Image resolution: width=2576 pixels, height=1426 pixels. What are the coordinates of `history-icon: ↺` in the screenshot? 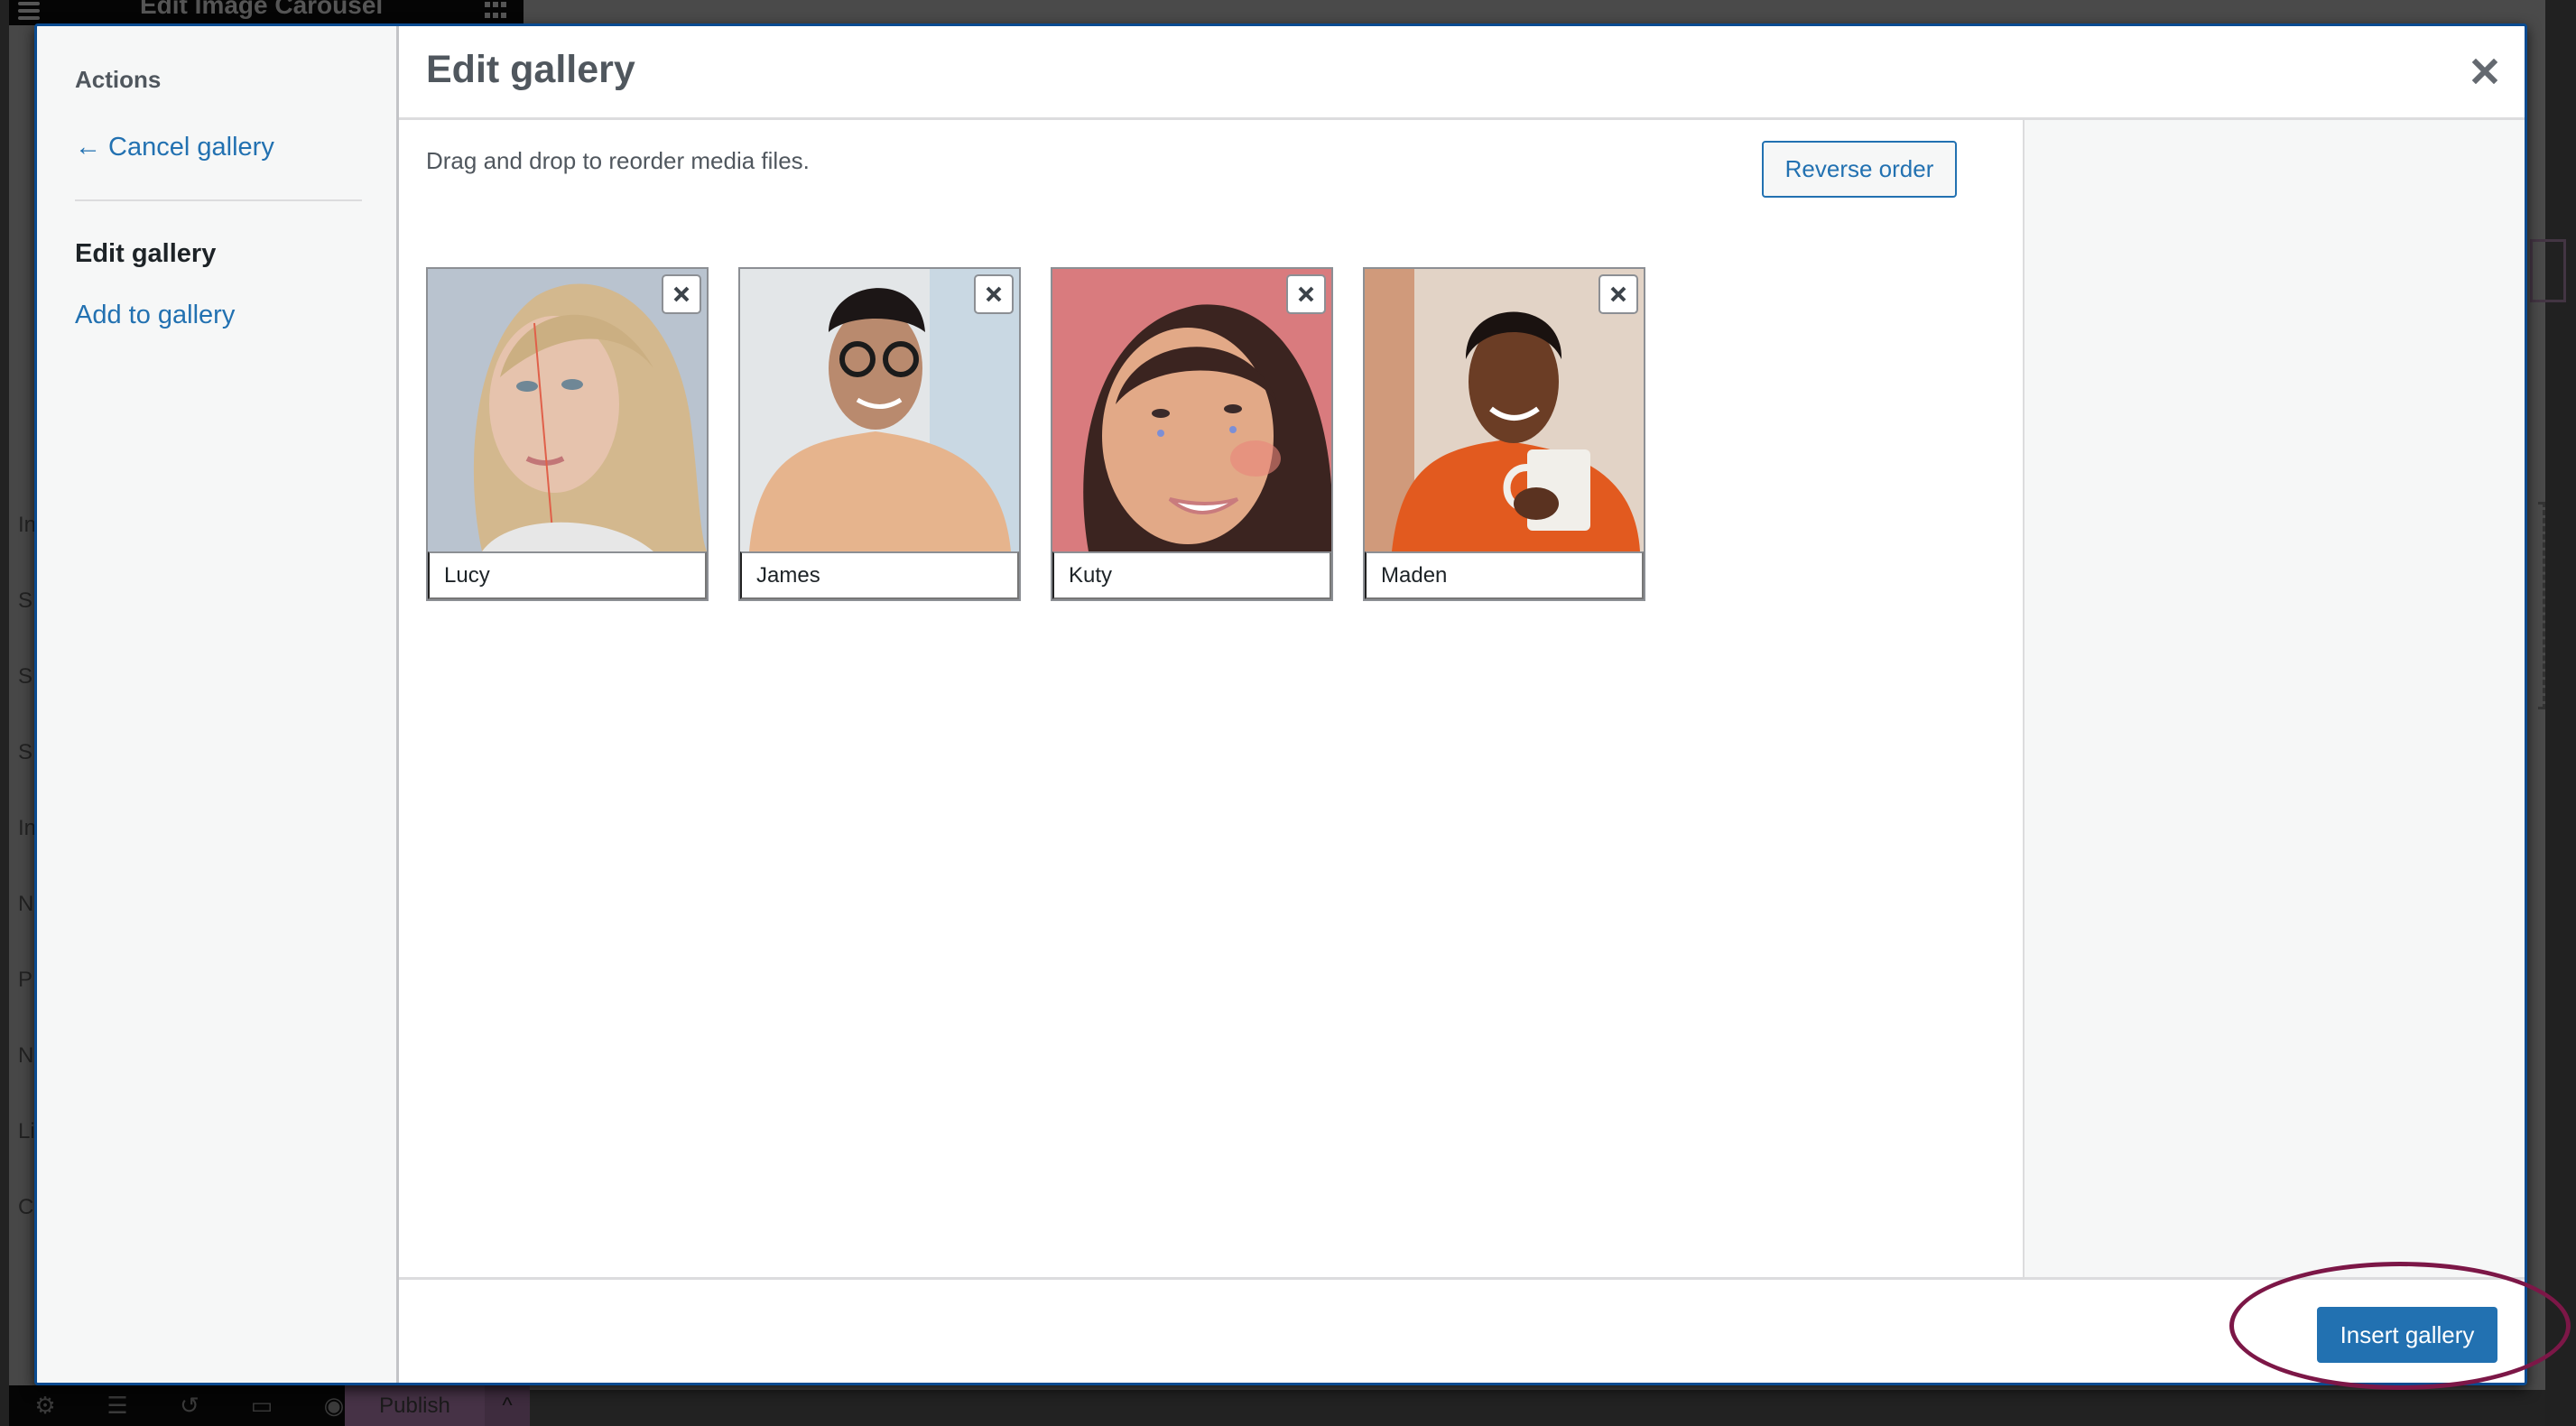 It's located at (189, 1405).